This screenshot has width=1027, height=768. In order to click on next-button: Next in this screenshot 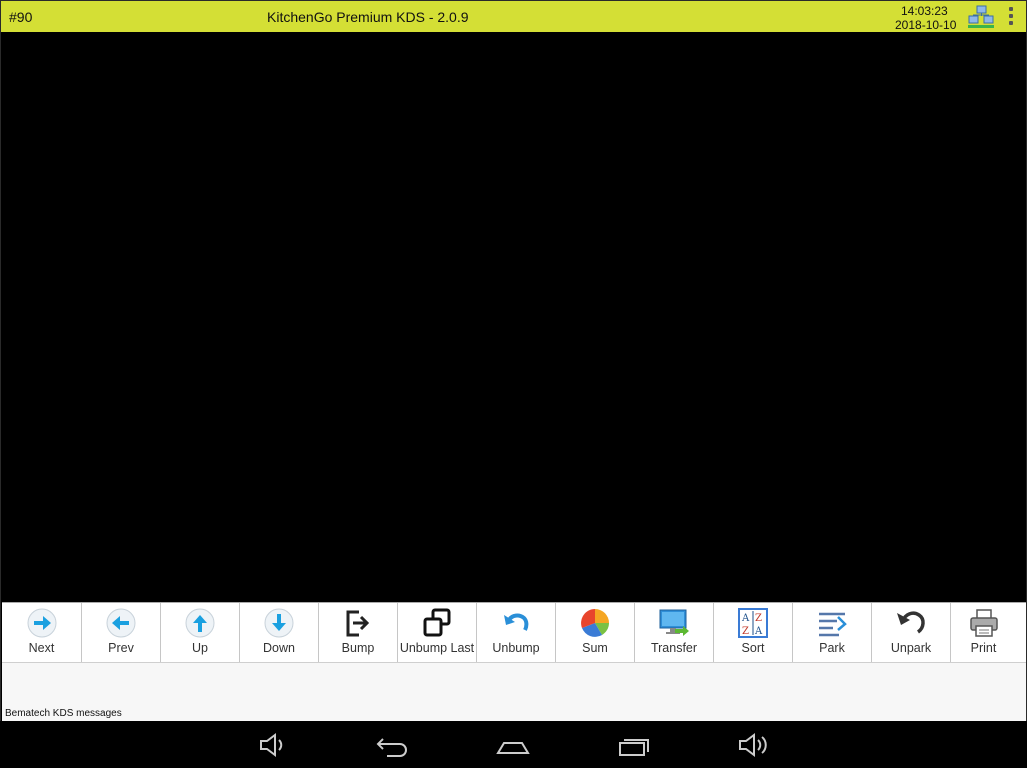, I will do `click(42, 632)`.